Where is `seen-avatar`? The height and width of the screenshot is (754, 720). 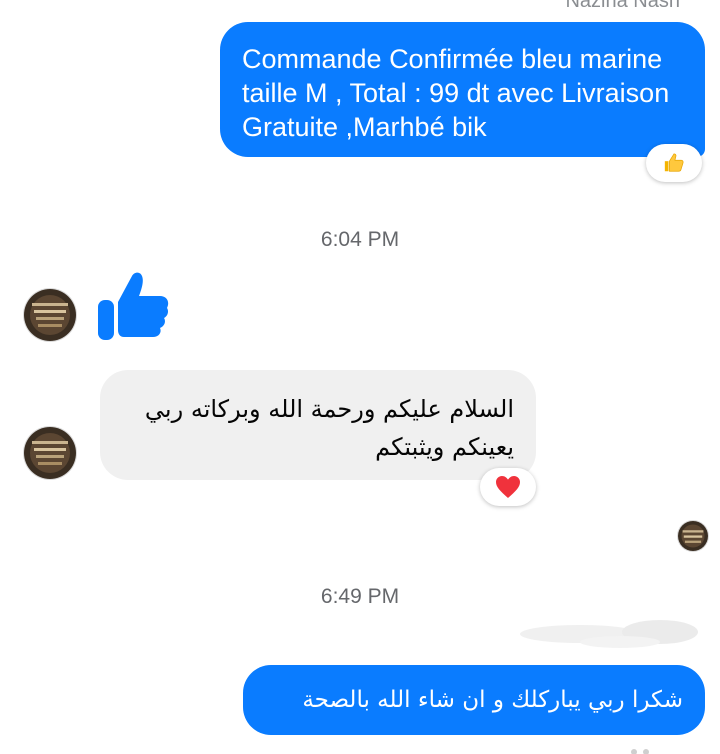 seen-avatar is located at coordinates (693, 536).